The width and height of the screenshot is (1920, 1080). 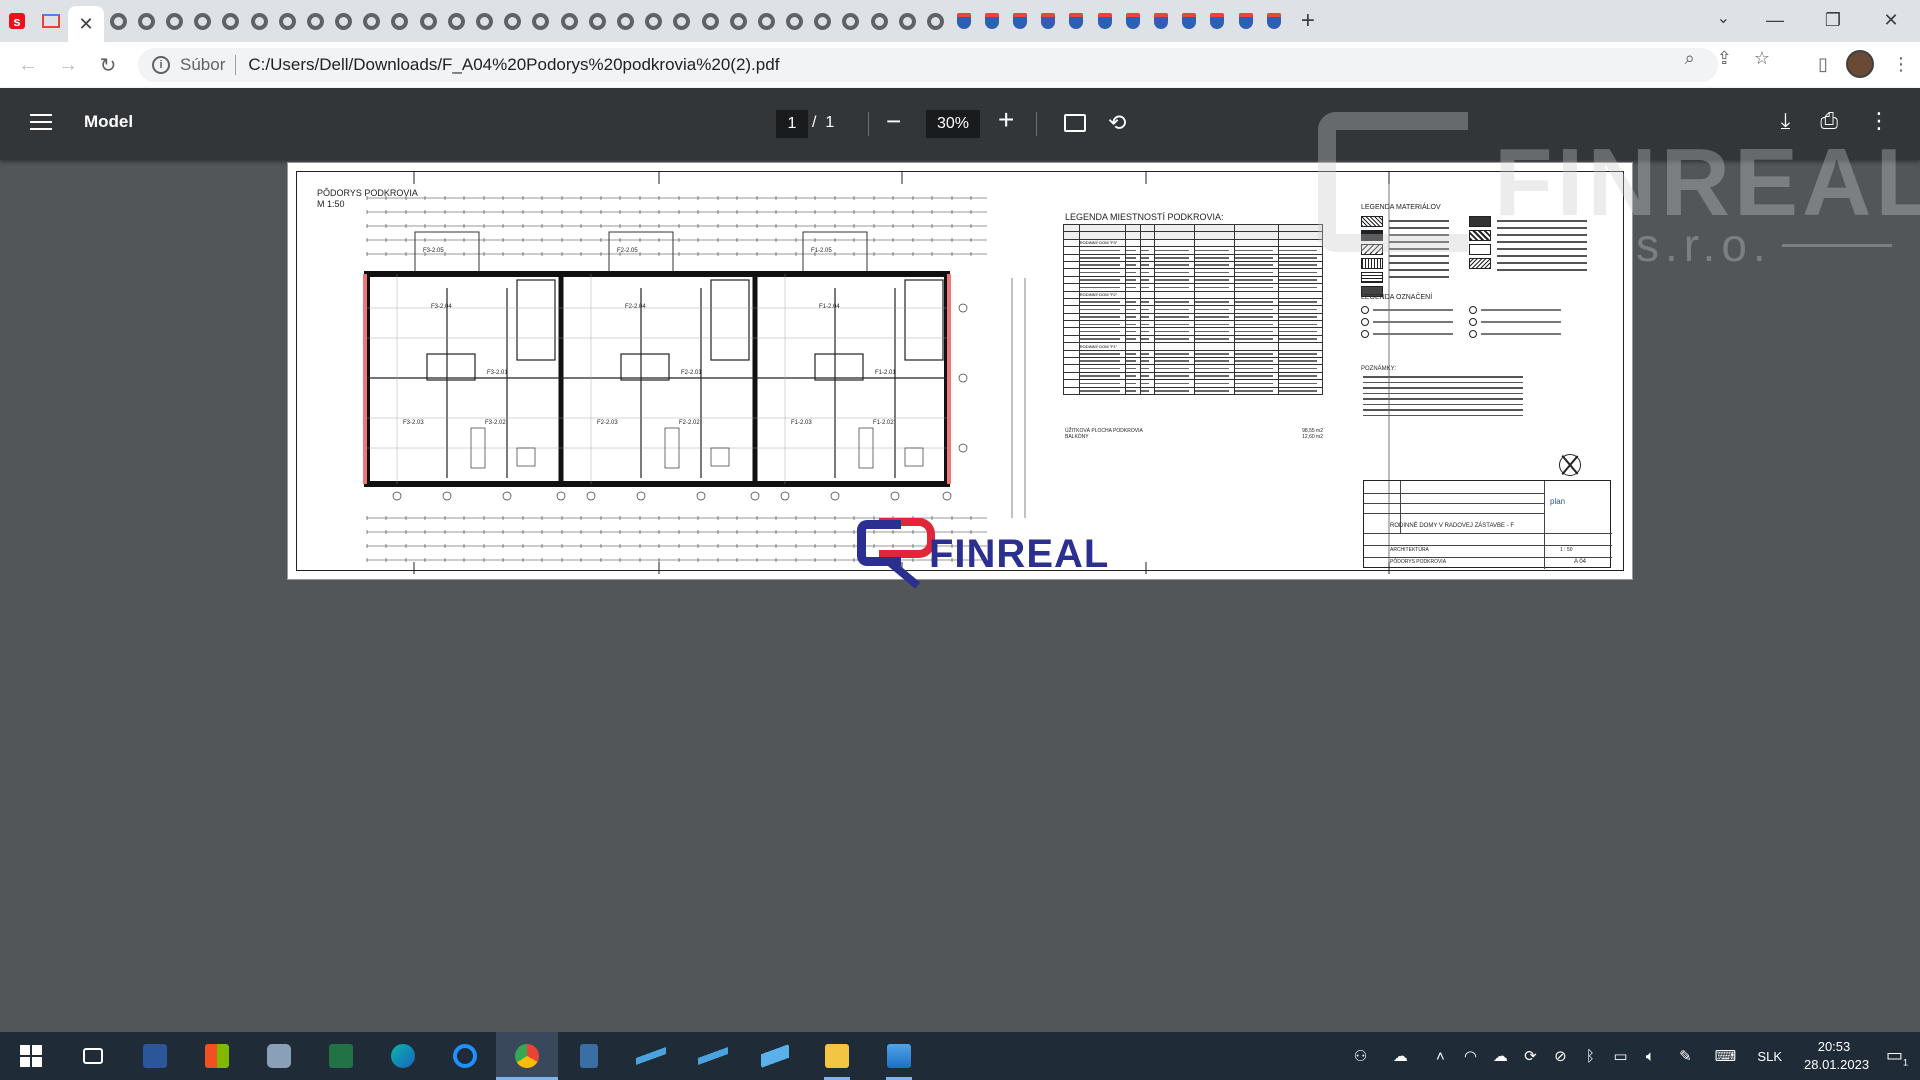 I want to click on forward-icon: →, so click(x=68, y=65).